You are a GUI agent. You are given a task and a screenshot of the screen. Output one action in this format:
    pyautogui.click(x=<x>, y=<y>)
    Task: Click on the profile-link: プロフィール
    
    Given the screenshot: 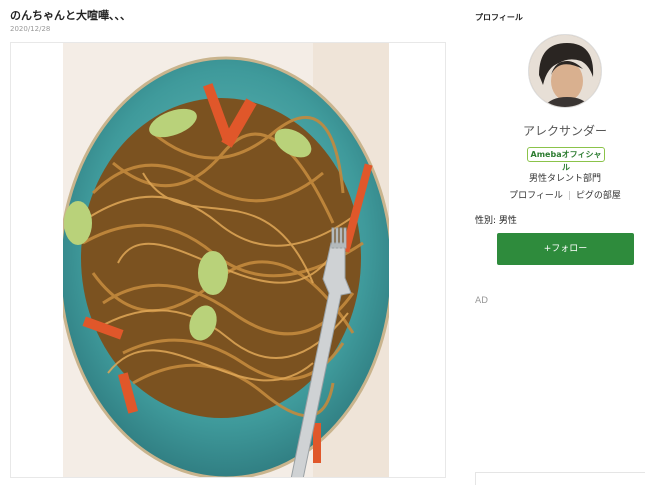 What is the action you would take?
    pyautogui.click(x=536, y=196)
    